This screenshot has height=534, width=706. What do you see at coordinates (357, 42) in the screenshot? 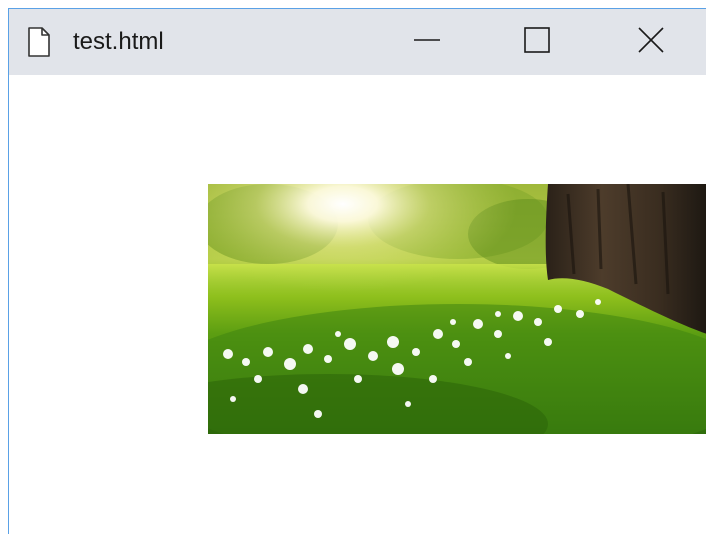
I see `title-bar: test.html` at bounding box center [357, 42].